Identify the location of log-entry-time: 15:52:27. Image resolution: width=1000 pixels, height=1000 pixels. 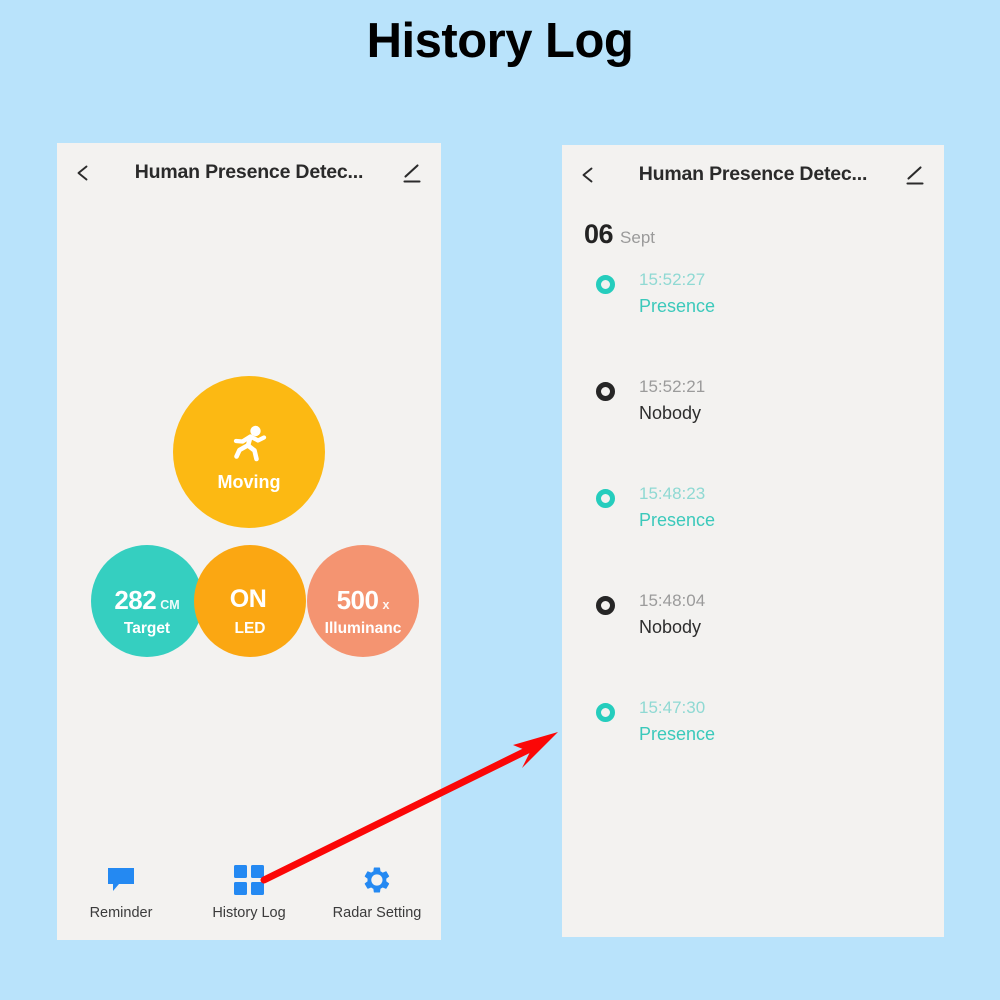
(672, 279).